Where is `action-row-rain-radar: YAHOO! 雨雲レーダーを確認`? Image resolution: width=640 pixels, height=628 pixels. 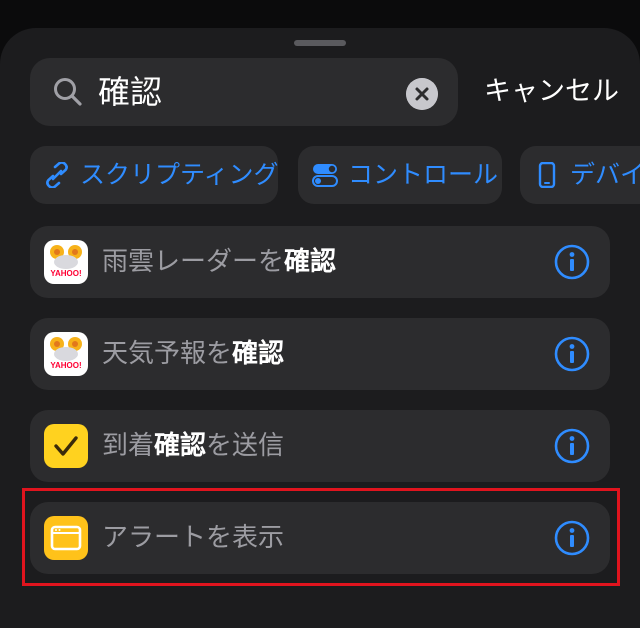
action-row-rain-radar: YAHOO! 雨雲レーダーを確認 is located at coordinates (320, 262).